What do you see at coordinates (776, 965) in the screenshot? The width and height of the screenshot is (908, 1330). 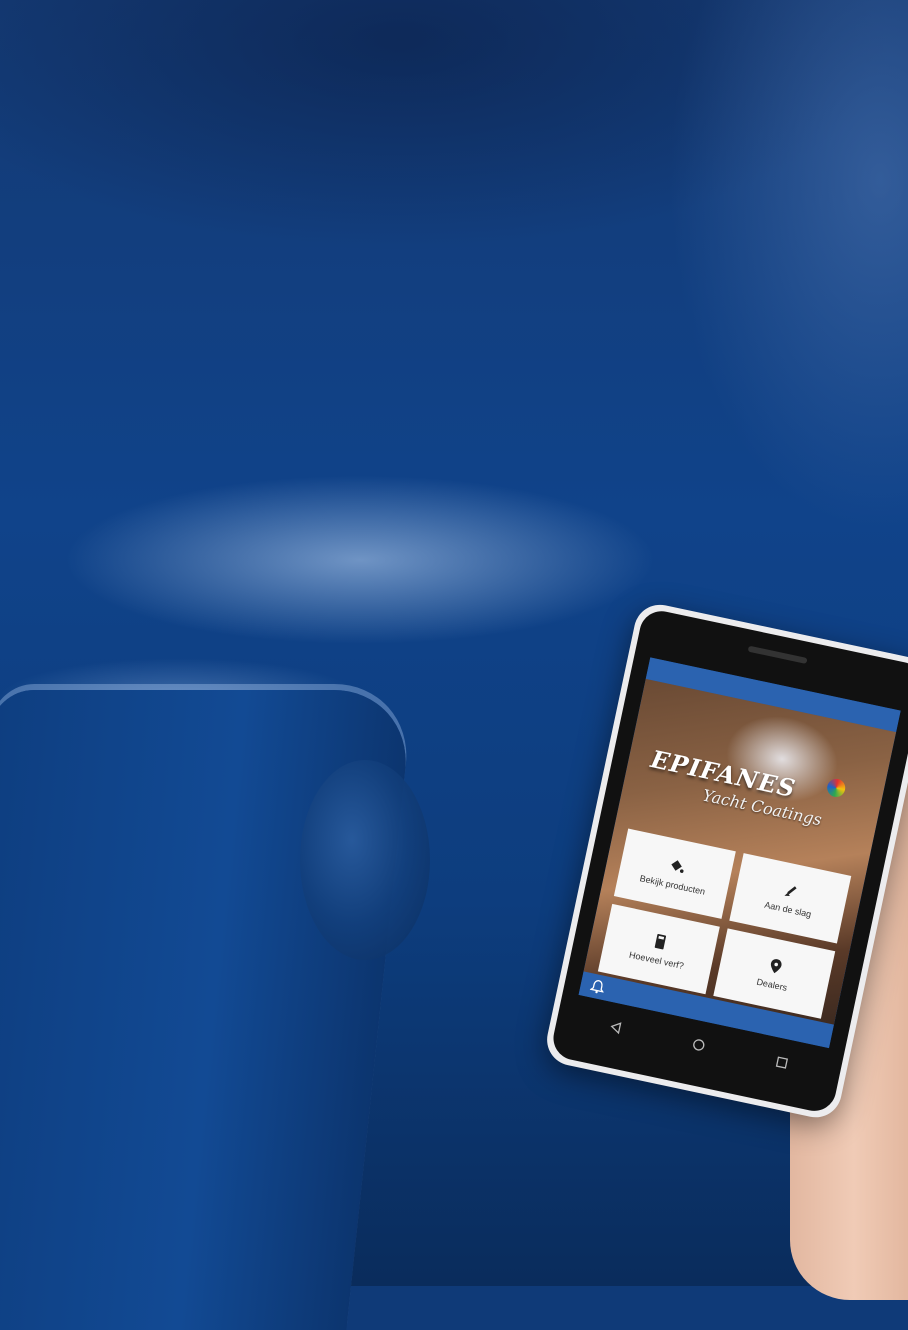 I see `location-pin-icon` at bounding box center [776, 965].